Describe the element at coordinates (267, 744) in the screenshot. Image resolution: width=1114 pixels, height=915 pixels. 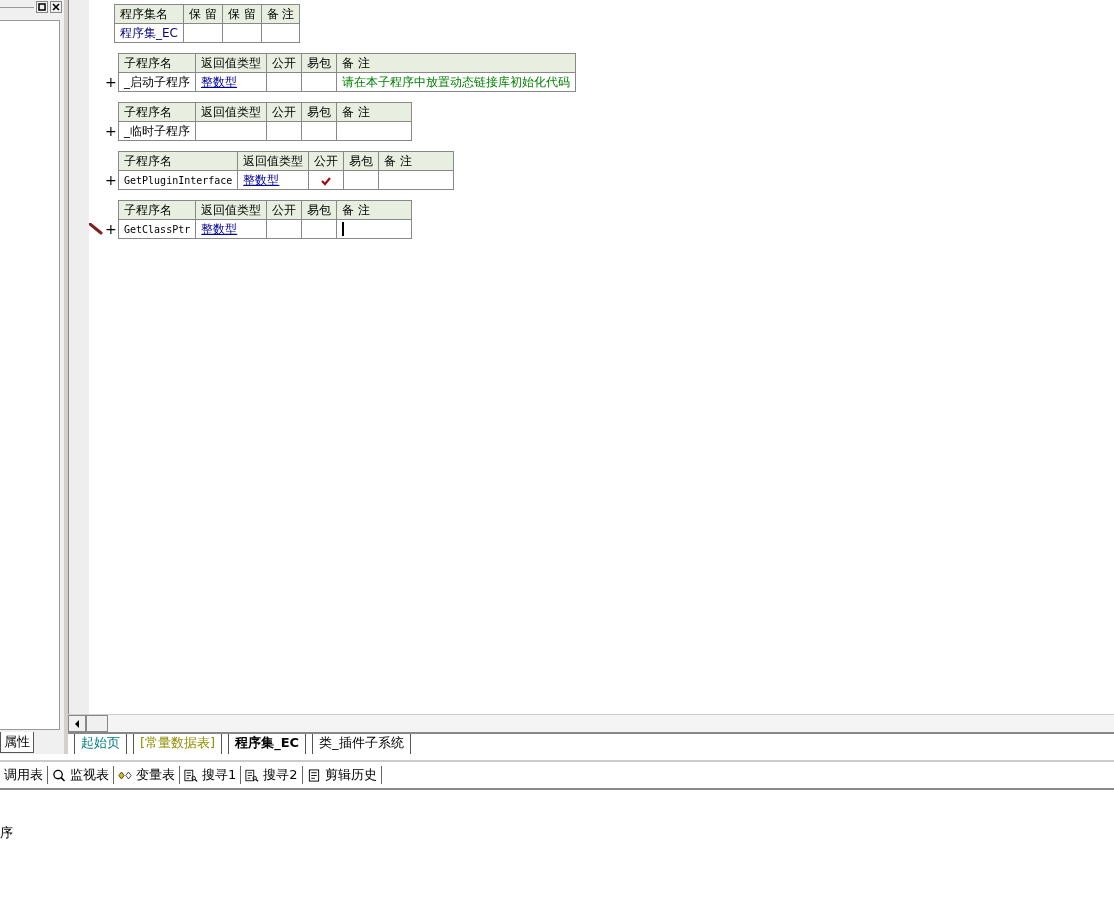
I see `editor-tab: 程序集_EC` at that location.